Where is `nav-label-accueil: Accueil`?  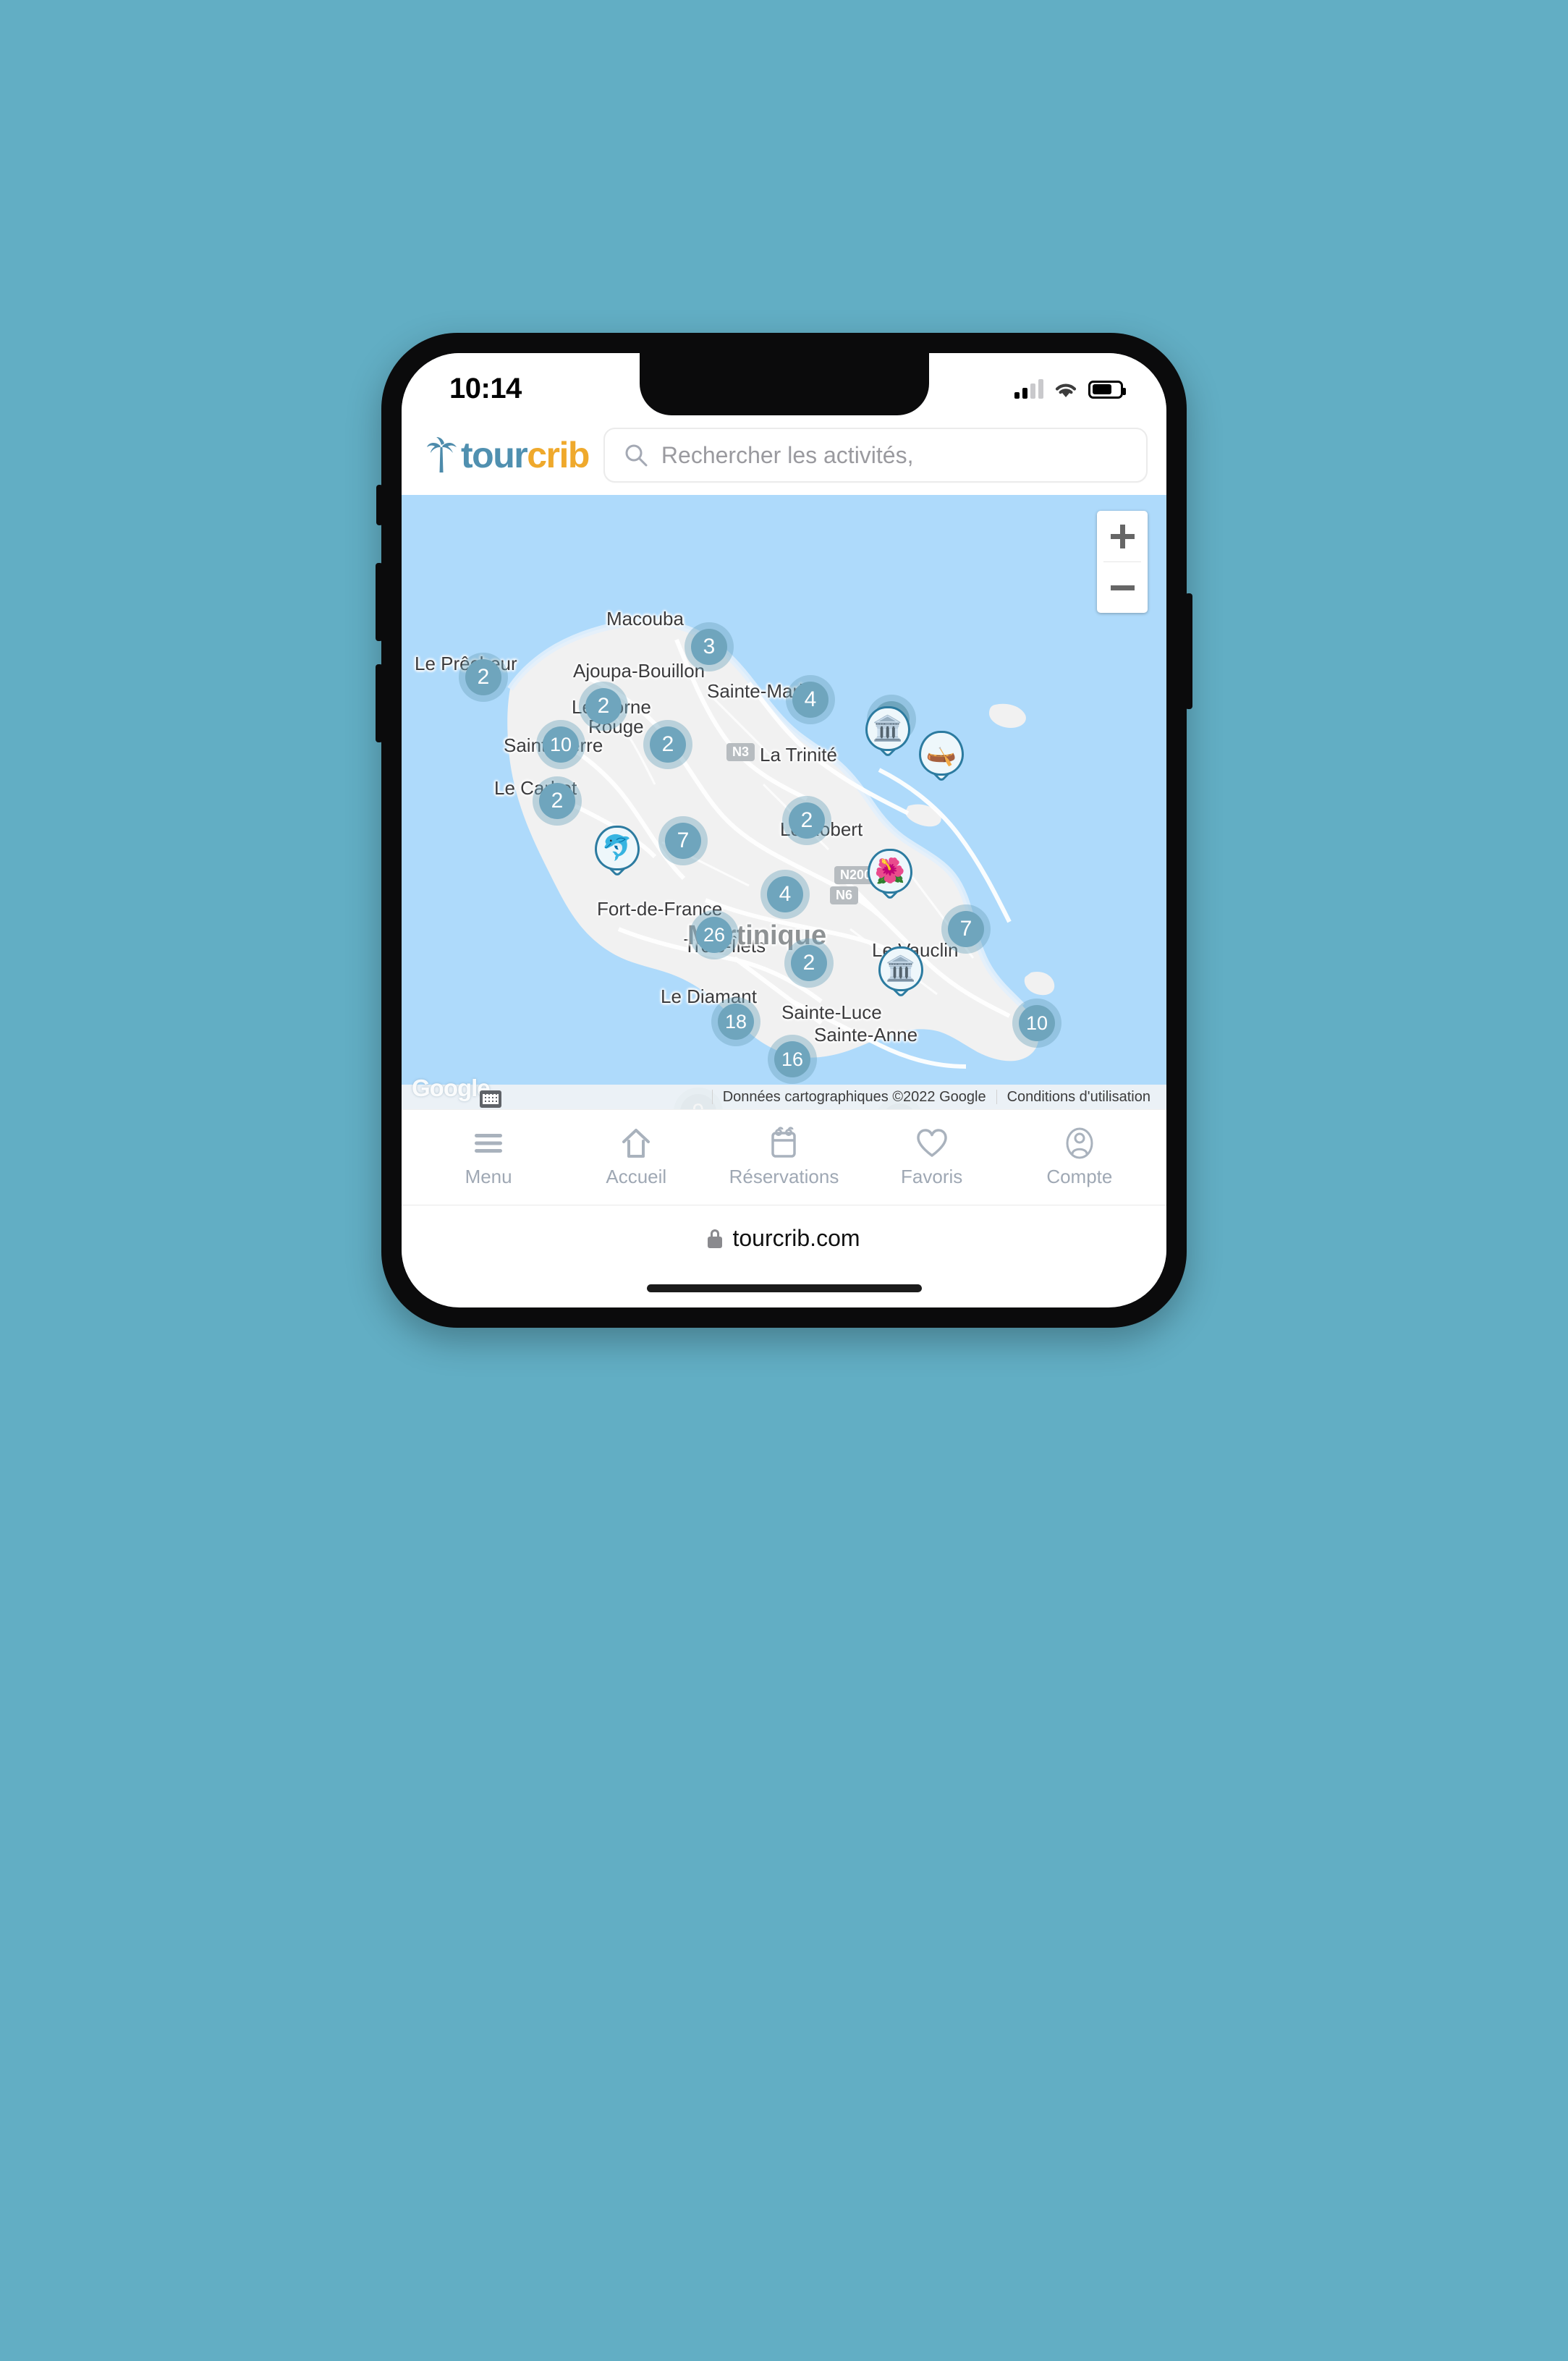
nav-label-accueil: Accueil is located at coordinates (636, 1176).